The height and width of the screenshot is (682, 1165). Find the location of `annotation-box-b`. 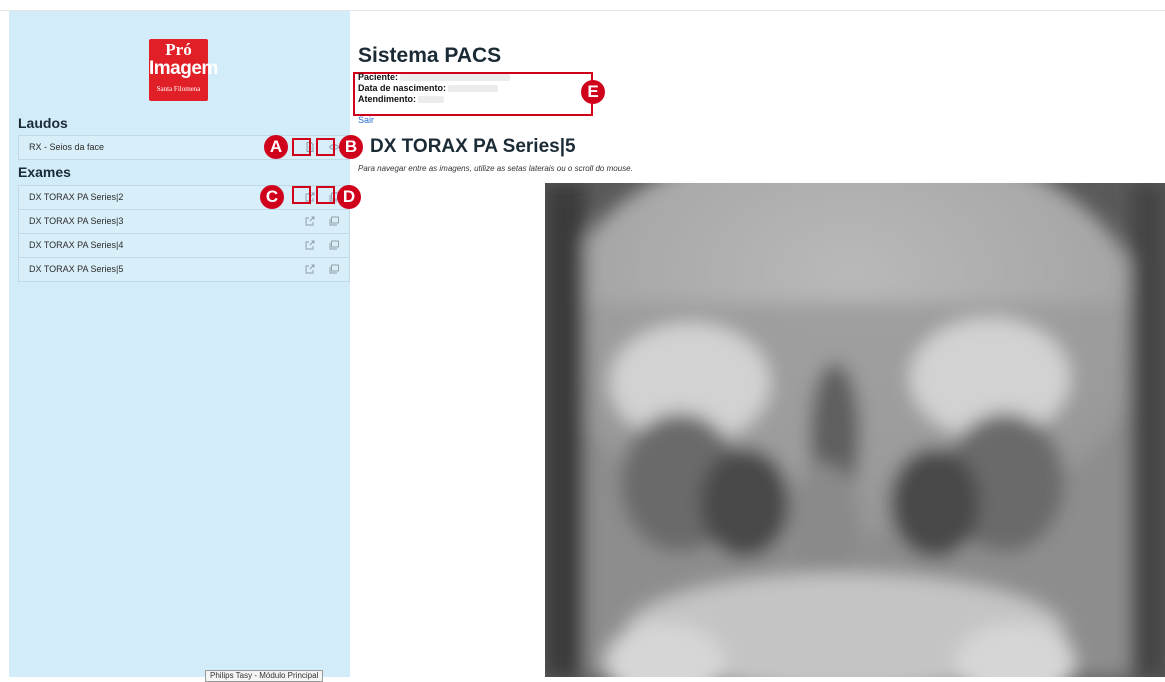

annotation-box-b is located at coordinates (325, 147).